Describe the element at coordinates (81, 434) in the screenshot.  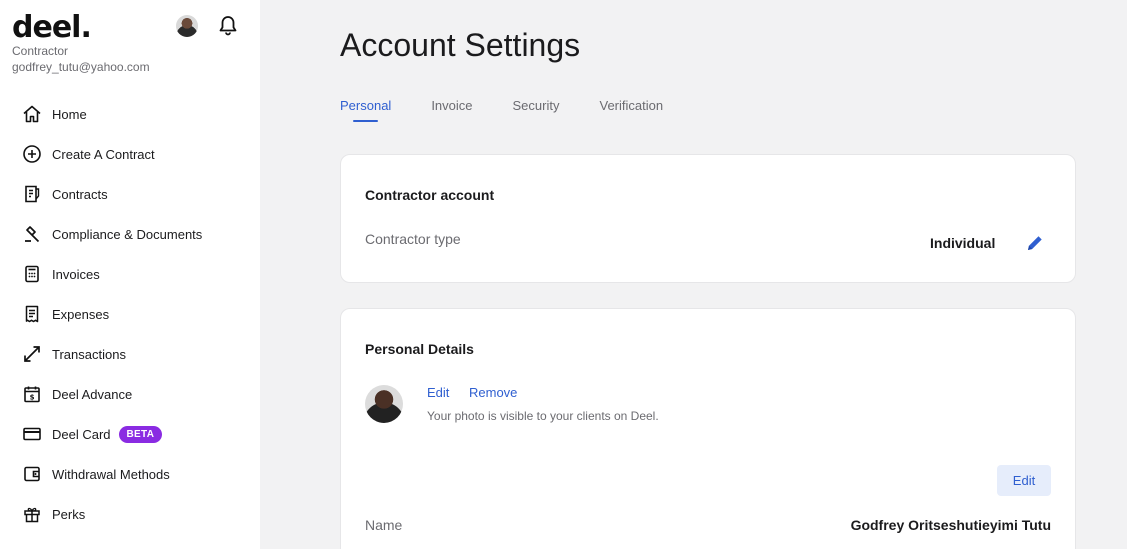
I see `sidebar-item-label: Deel Card` at that location.